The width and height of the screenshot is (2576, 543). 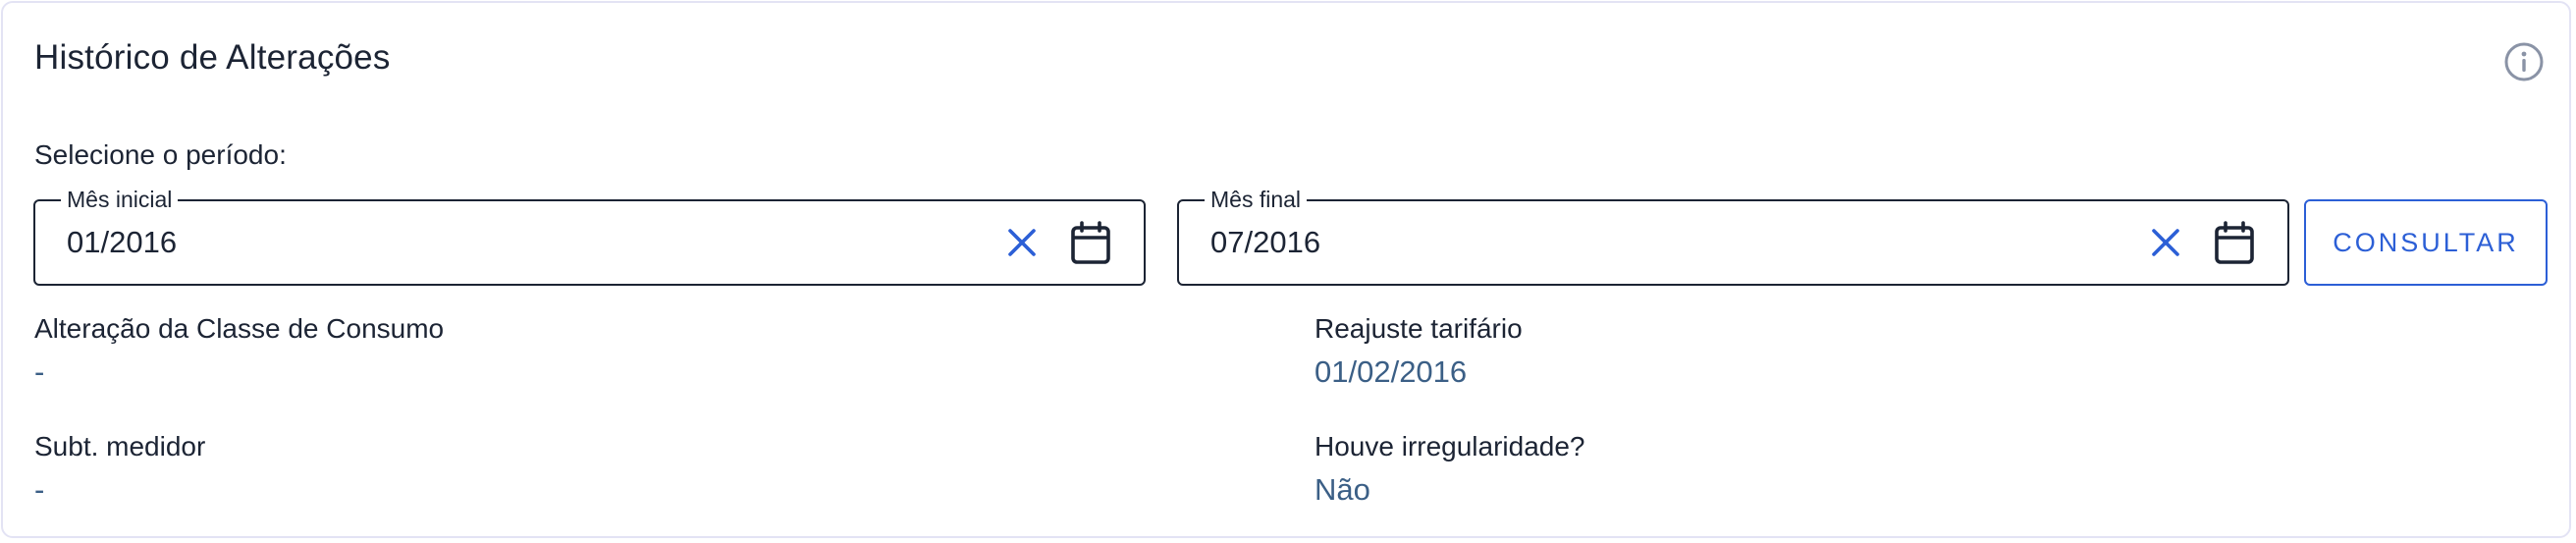 What do you see at coordinates (1022, 242) in the screenshot?
I see `clear-start-month-icon` at bounding box center [1022, 242].